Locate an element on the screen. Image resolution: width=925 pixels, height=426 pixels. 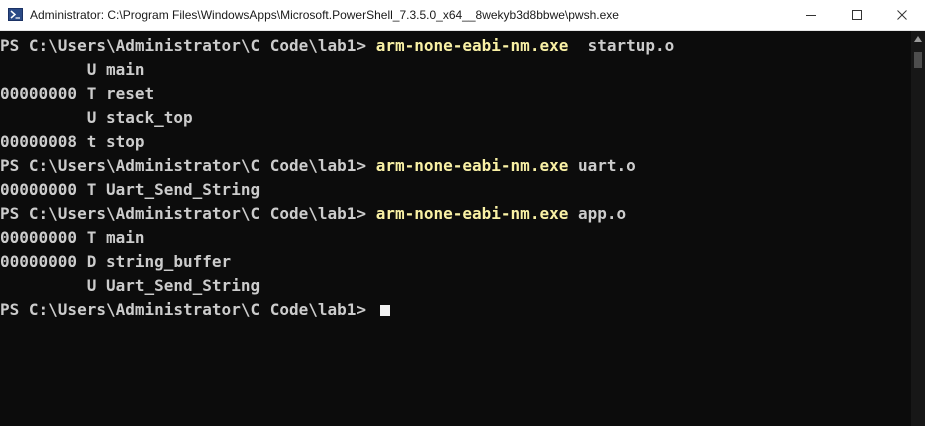
output-text: 00000000 T reset is located at coordinates (77, 93).